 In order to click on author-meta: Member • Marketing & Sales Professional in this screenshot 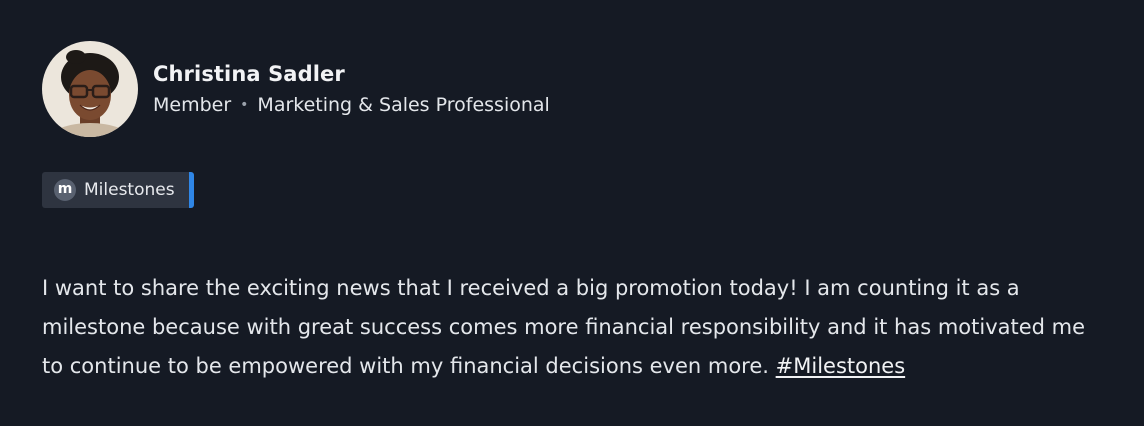, I will do `click(351, 105)`.